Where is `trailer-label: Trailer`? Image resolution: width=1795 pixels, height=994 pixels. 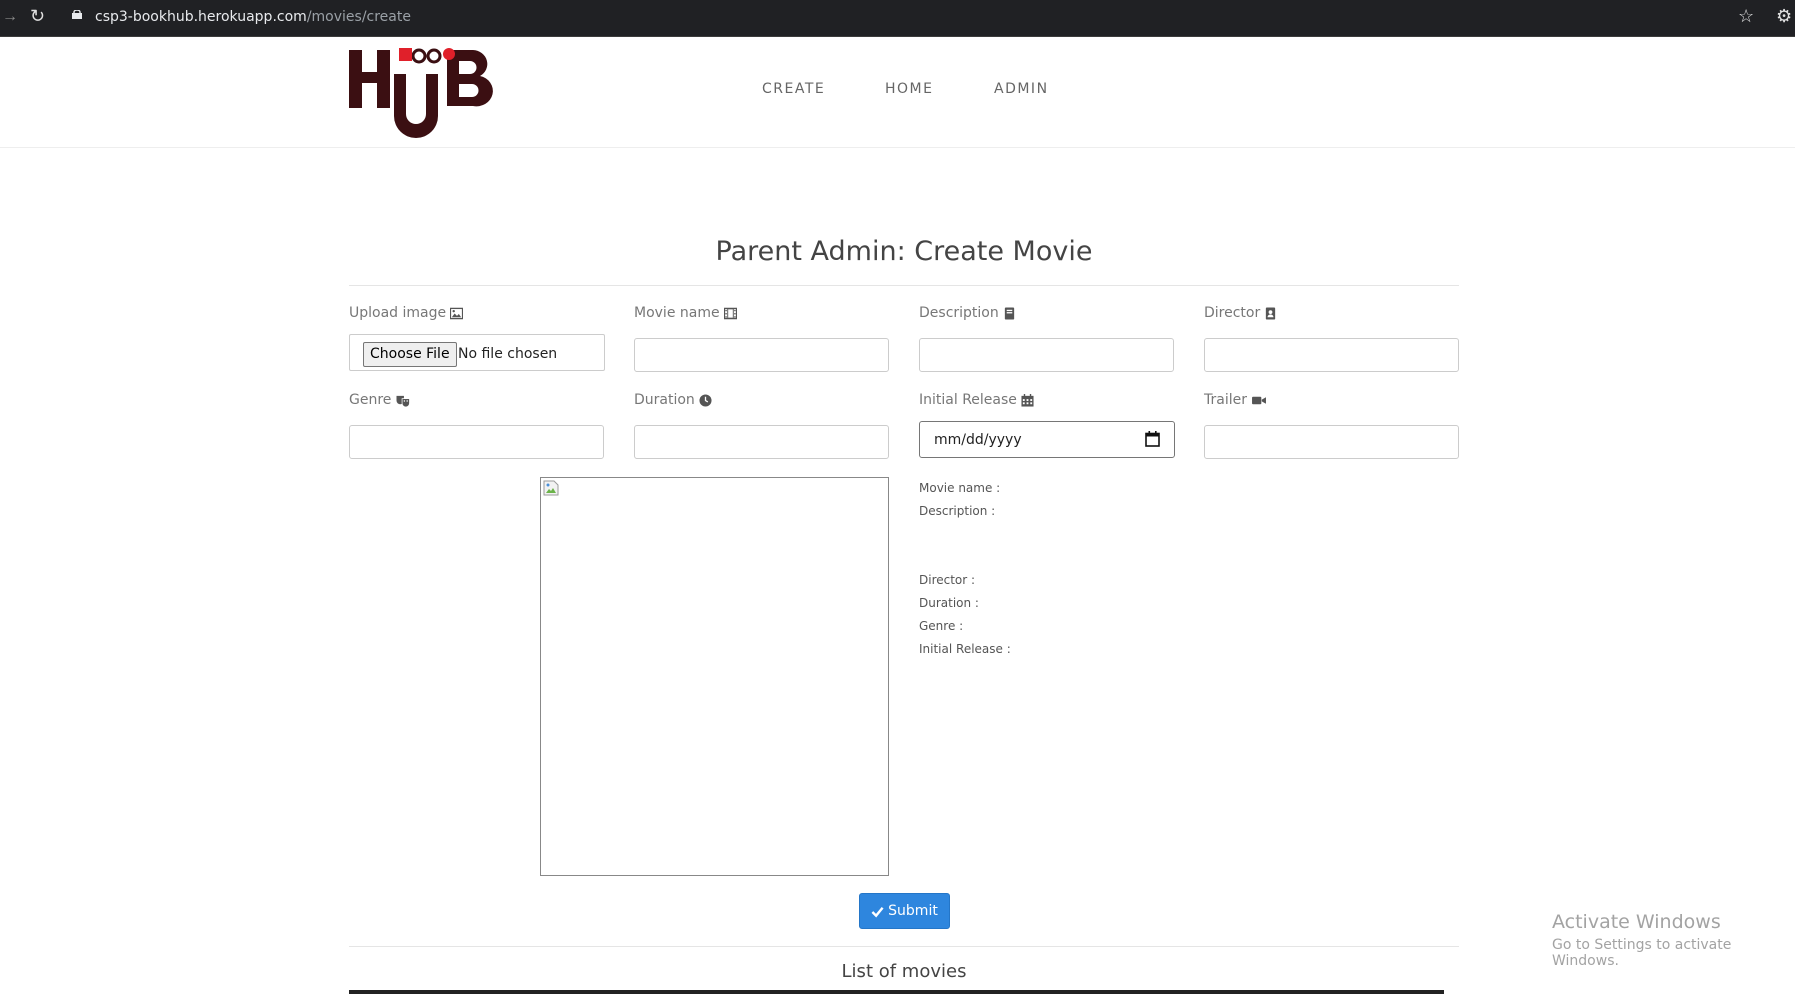
trailer-label: Trailer is located at coordinates (1235, 400).